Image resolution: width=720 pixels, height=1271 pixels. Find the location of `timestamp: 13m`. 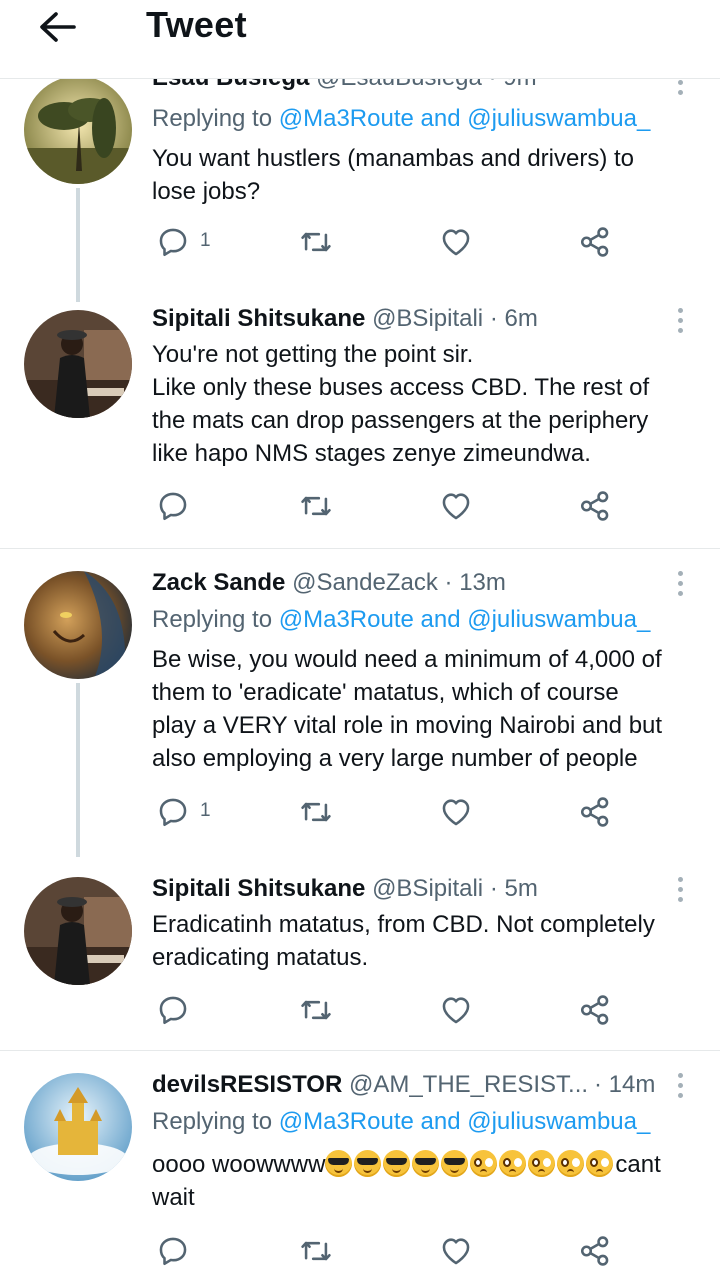

timestamp: 13m is located at coordinates (482, 582).